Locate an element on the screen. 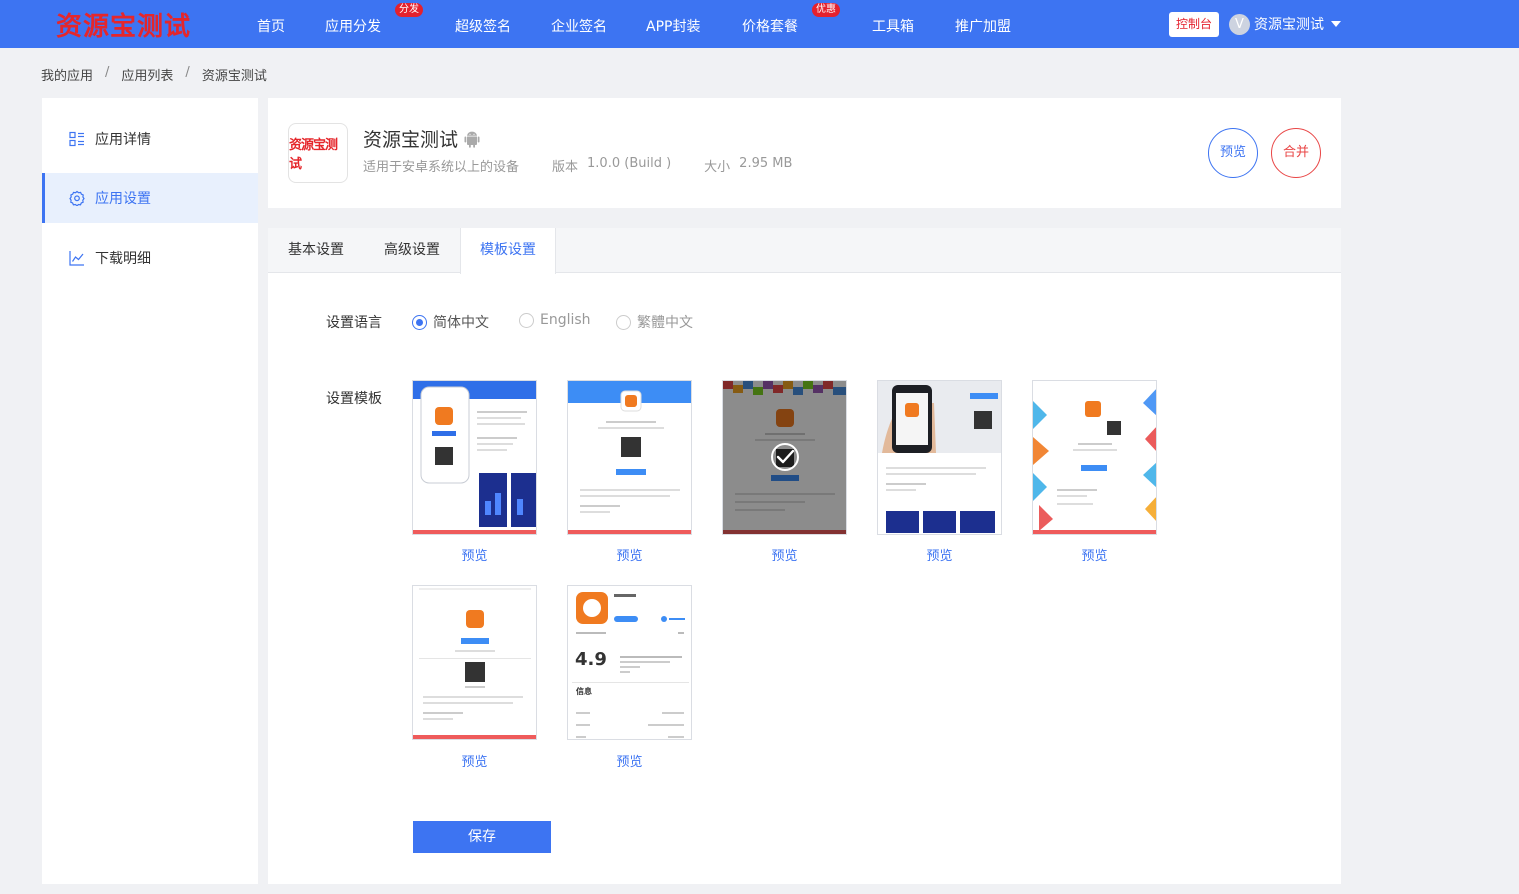 The height and width of the screenshot is (894, 1519). template-label: 设置模板 is located at coordinates (354, 399).